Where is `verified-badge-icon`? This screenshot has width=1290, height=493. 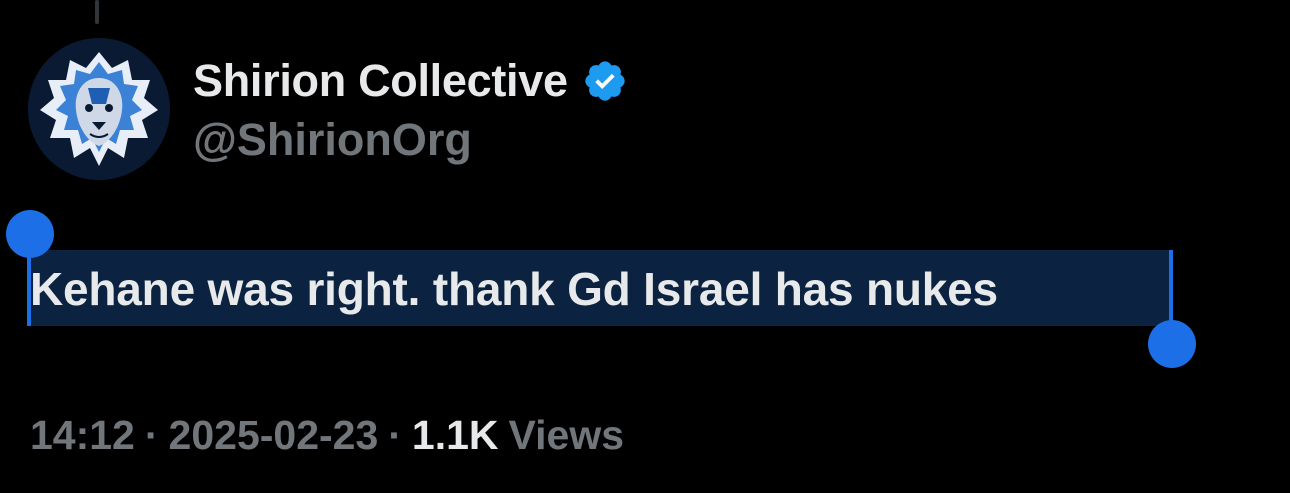 verified-badge-icon is located at coordinates (605, 81).